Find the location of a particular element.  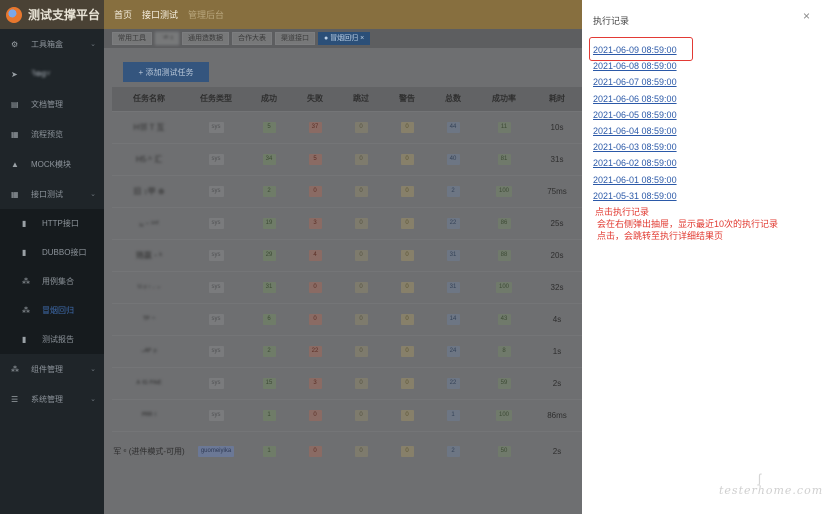

sidebar-item: ⚙ 工具箱盒 ⌄ is located at coordinates (52, 44).